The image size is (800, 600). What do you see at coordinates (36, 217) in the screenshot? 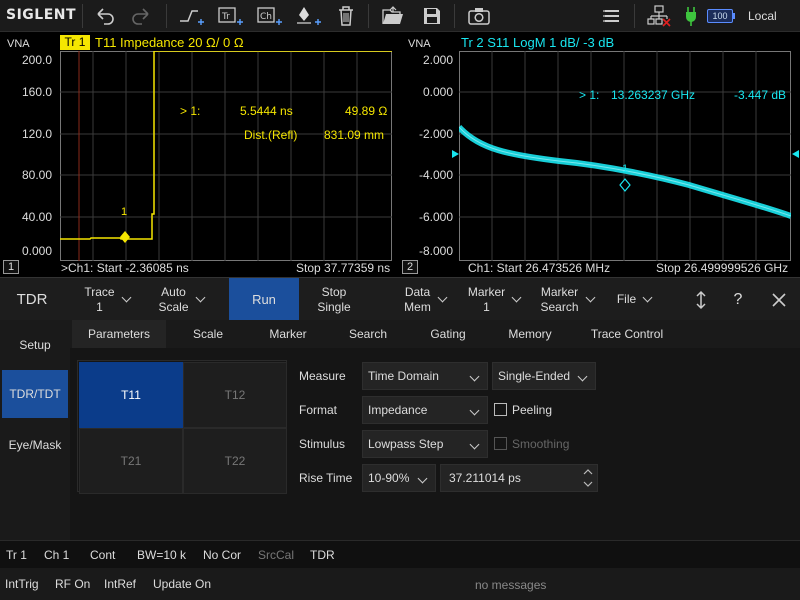
I see `y-tick: 40.00` at bounding box center [36, 217].